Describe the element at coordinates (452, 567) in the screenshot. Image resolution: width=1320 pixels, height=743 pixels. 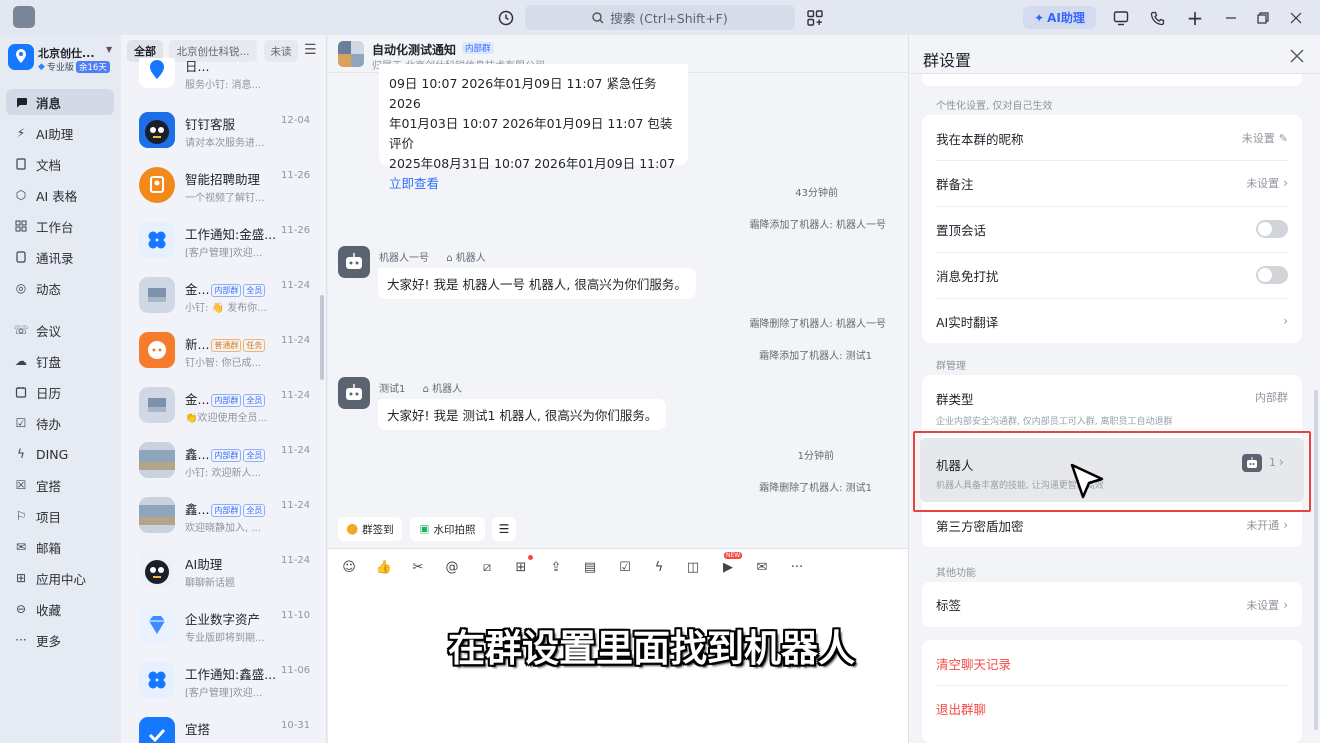
I see `mention-icon: @` at that location.